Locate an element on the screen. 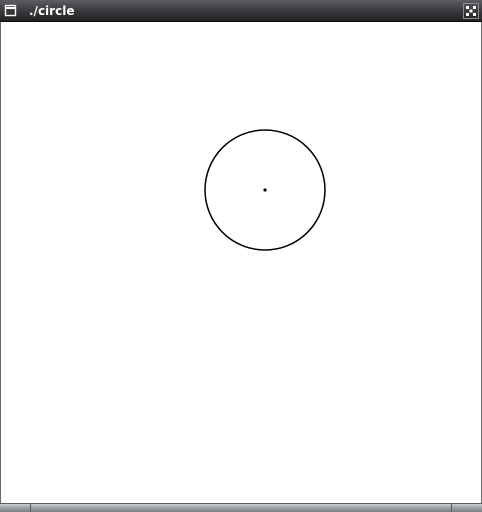 This screenshot has height=512, width=482. center-dot is located at coordinates (265, 190).